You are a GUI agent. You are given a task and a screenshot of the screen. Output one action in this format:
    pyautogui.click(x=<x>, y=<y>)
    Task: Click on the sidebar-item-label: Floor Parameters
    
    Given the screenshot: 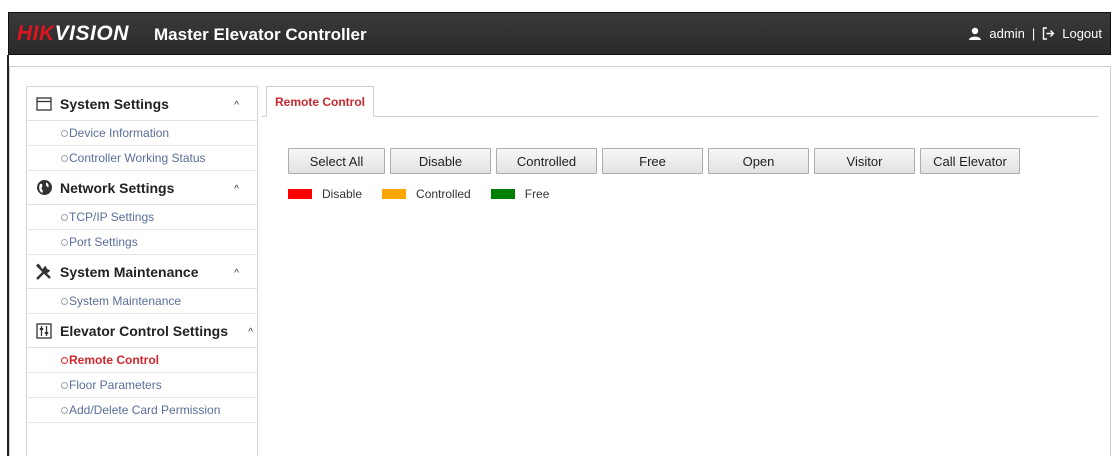 What is the action you would take?
    pyautogui.click(x=115, y=385)
    